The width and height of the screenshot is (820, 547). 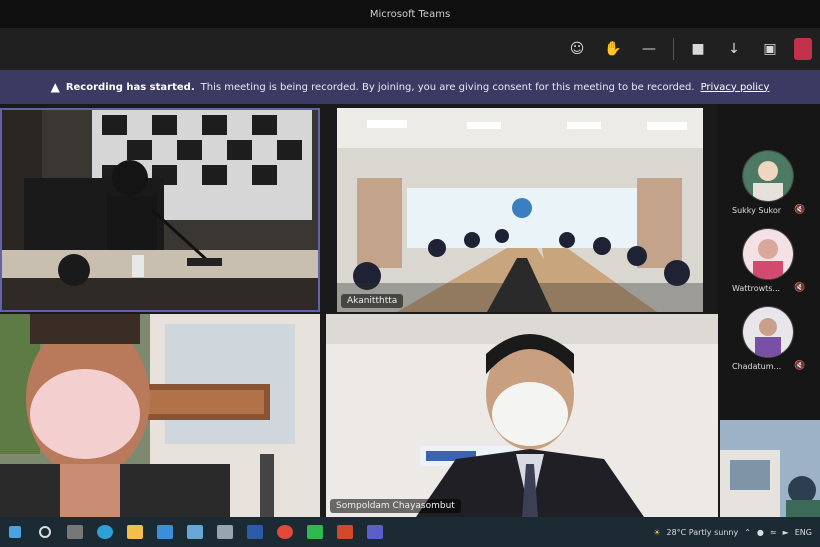 I want to click on system-tray: ☀ 28°C Partly sunny ⌃ ● ≈ ► ENG, so click(x=732, y=532).